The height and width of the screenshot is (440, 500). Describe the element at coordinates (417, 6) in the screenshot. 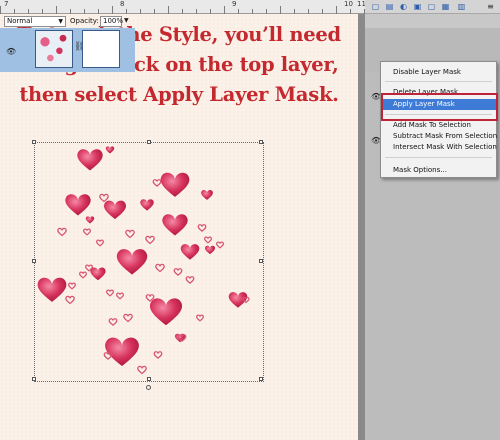

I see `layer-style-icon: ▣` at that location.